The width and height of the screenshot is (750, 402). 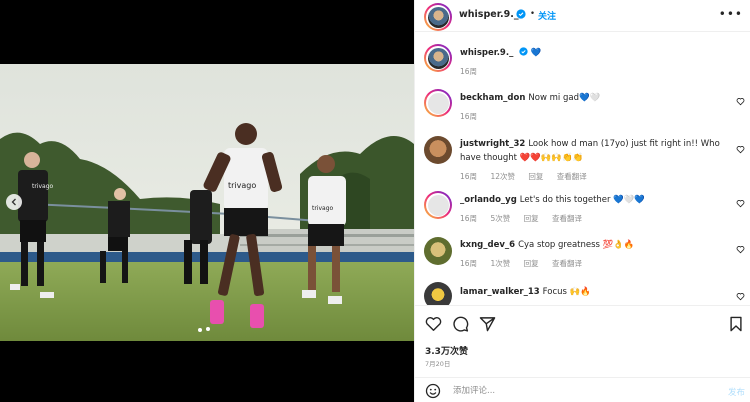 I want to click on comment-text: kxng_dev_6 Cya stop greatness 💯👌🔥, so click(x=595, y=245).